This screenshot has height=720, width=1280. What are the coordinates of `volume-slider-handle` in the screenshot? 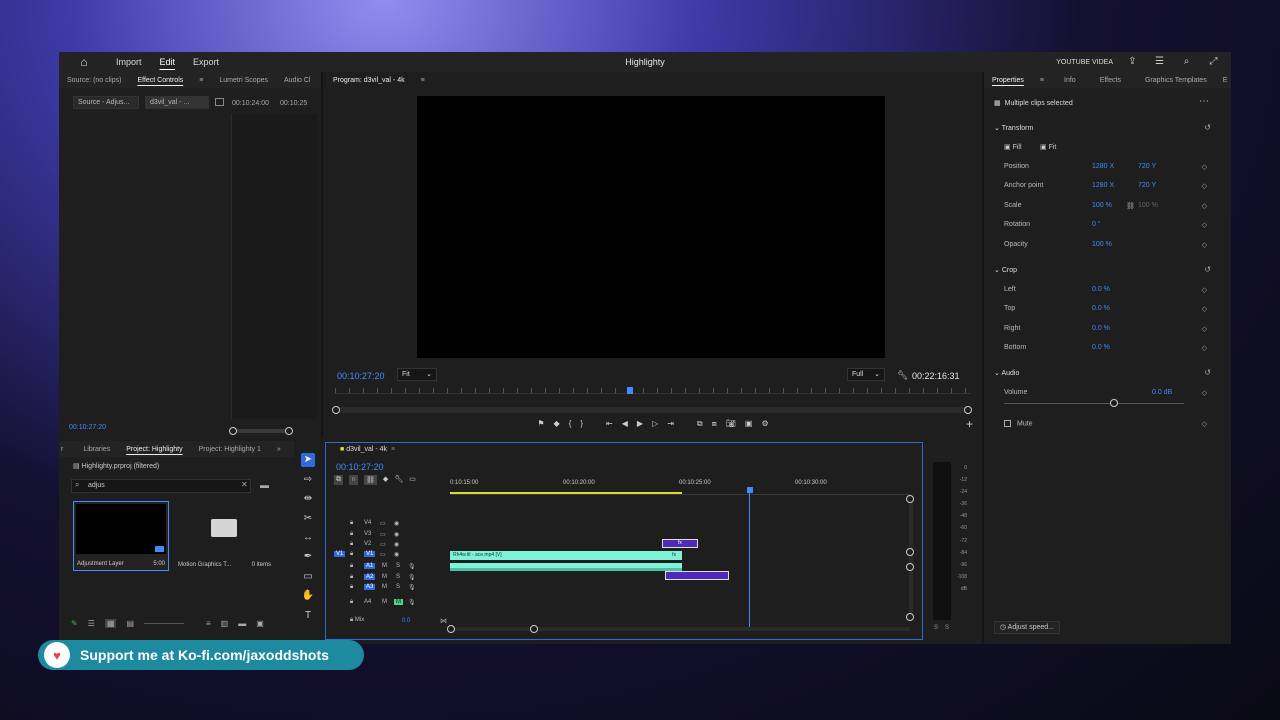 It's located at (1114, 403).